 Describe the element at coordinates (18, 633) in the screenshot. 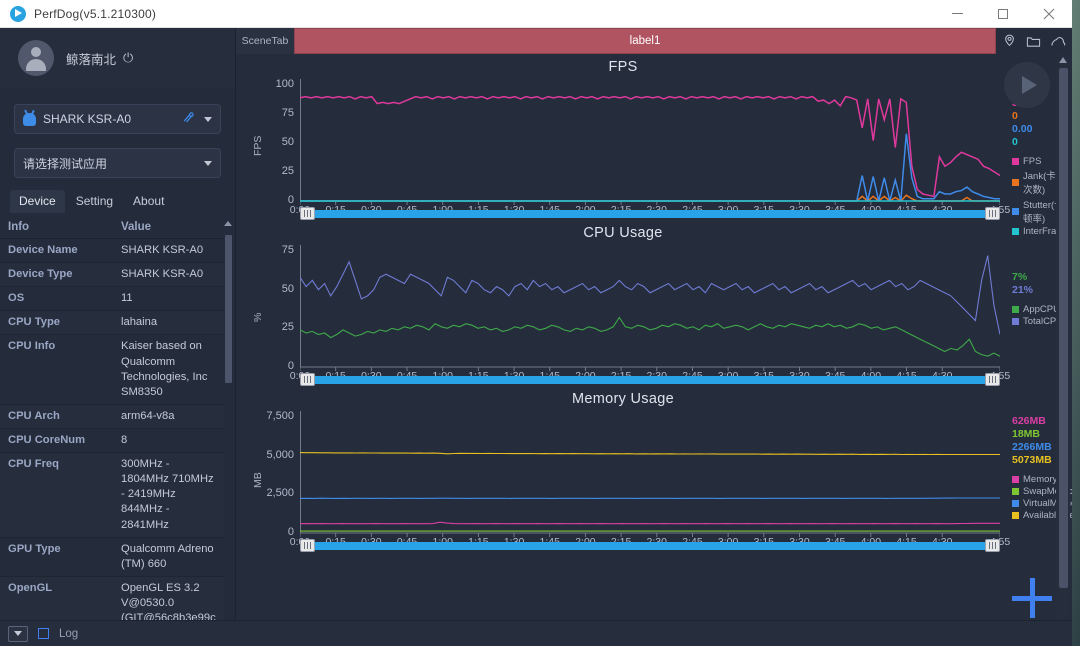

I see `footer-expand-button` at that location.